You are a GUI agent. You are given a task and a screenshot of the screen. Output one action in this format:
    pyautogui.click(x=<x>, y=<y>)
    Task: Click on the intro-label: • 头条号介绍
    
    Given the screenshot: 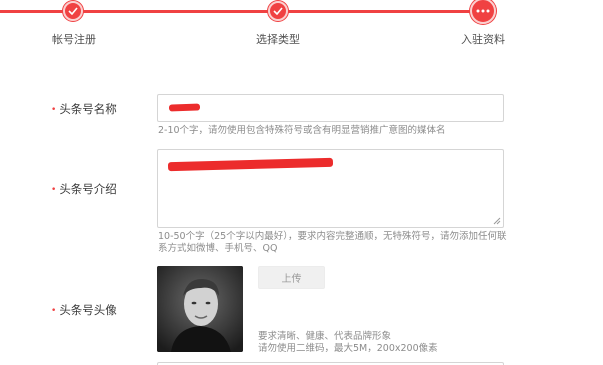 What is the action you would take?
    pyautogui.click(x=84, y=189)
    